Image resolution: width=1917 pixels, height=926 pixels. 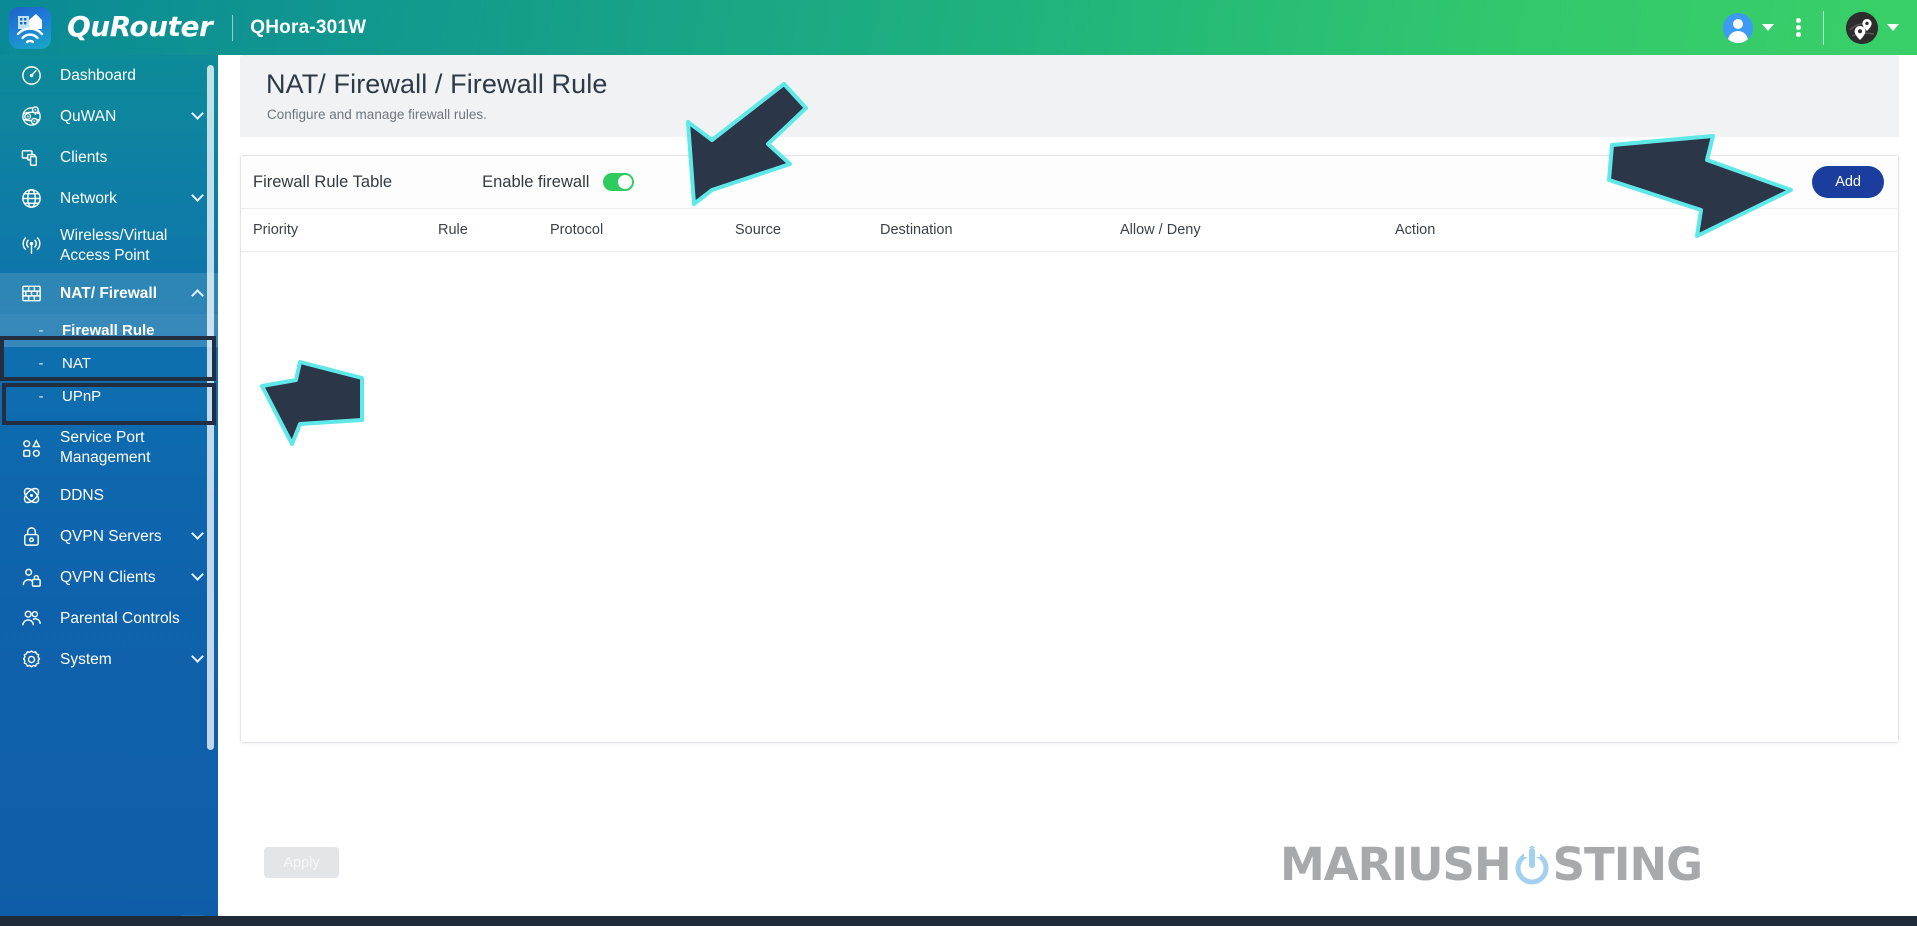 I want to click on page-title: NAT/ Firewall / Firewall Rule, so click(x=437, y=84).